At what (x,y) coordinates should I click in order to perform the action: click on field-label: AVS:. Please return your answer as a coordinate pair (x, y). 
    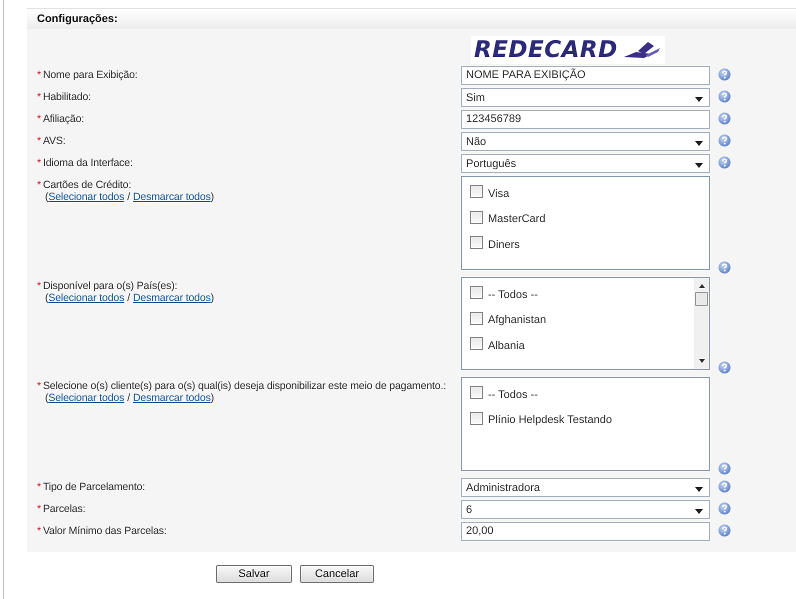
    Looking at the image, I should click on (54, 141).